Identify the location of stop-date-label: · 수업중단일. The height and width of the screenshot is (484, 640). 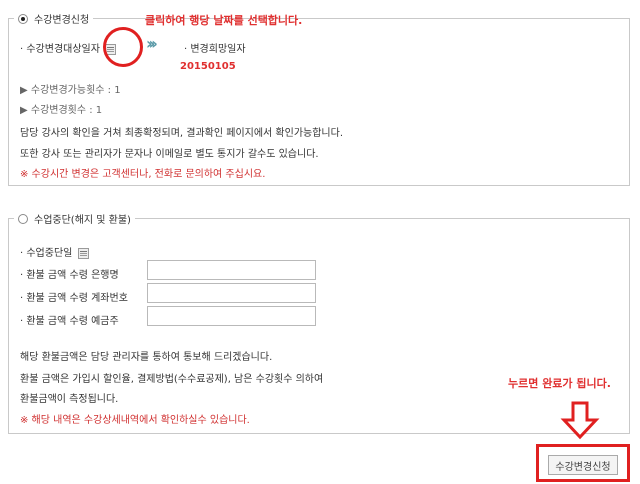
(46, 253).